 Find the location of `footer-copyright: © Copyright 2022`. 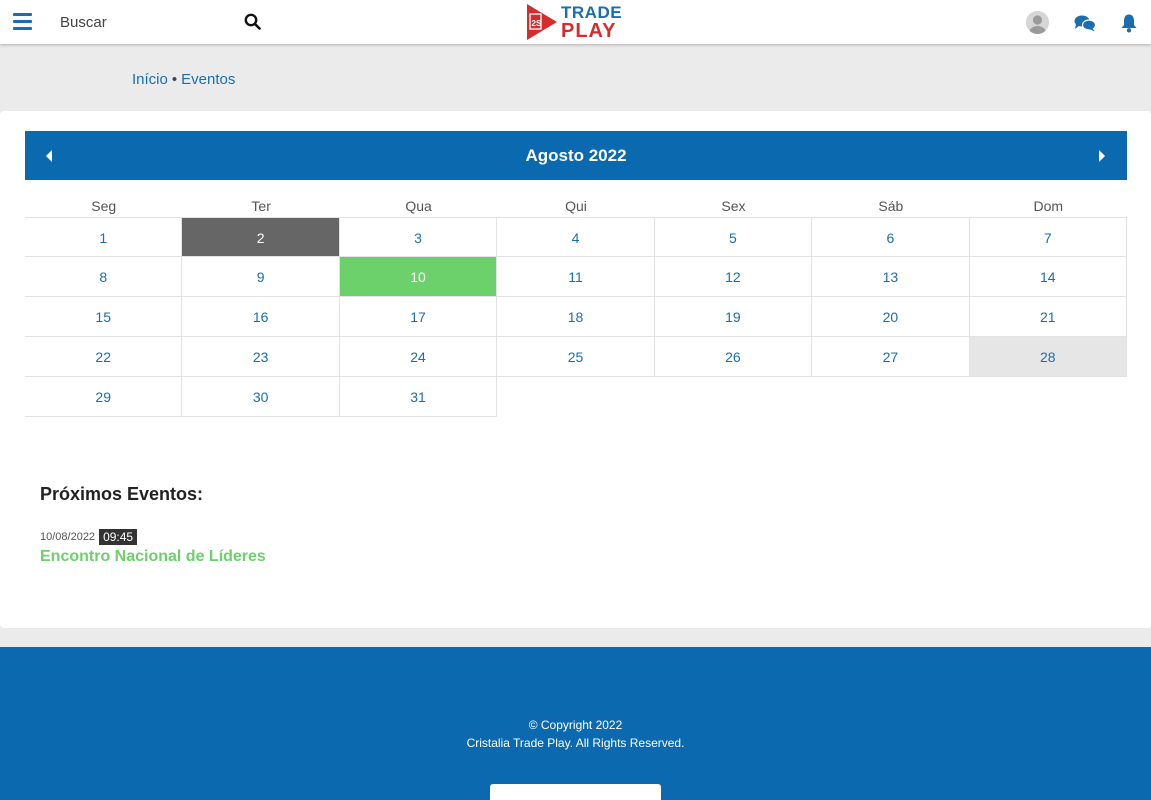

footer-copyright: © Copyright 2022 is located at coordinates (575, 725).